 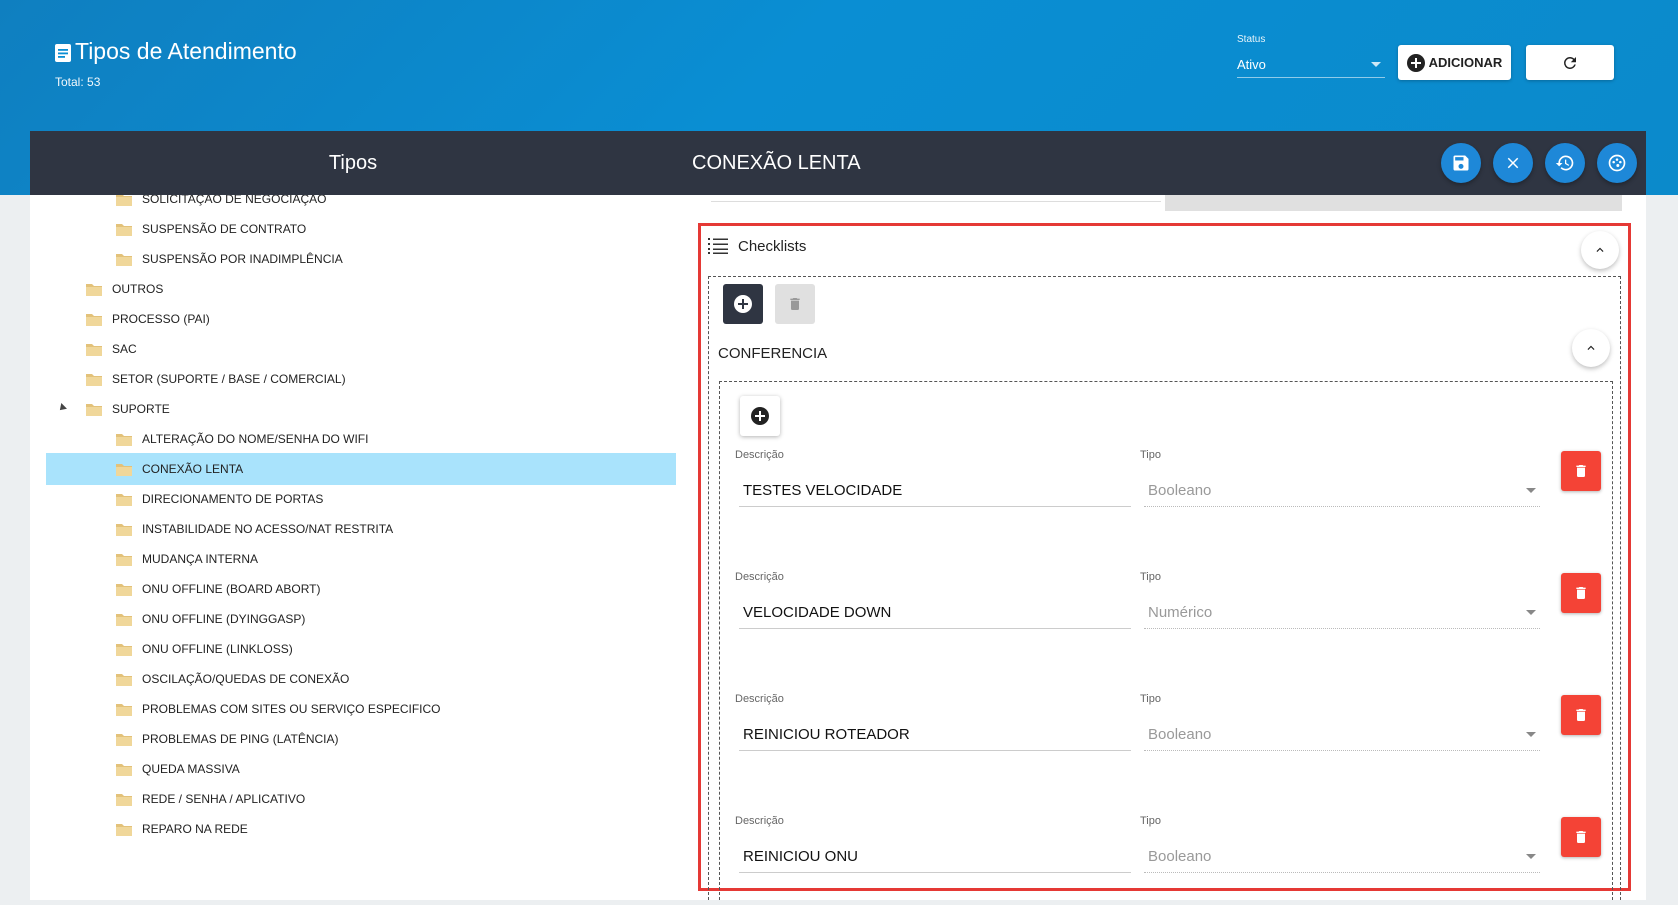 What do you see at coordinates (935, 735) in the screenshot?
I see `description-input: REINICIOU ROTEADOR` at bounding box center [935, 735].